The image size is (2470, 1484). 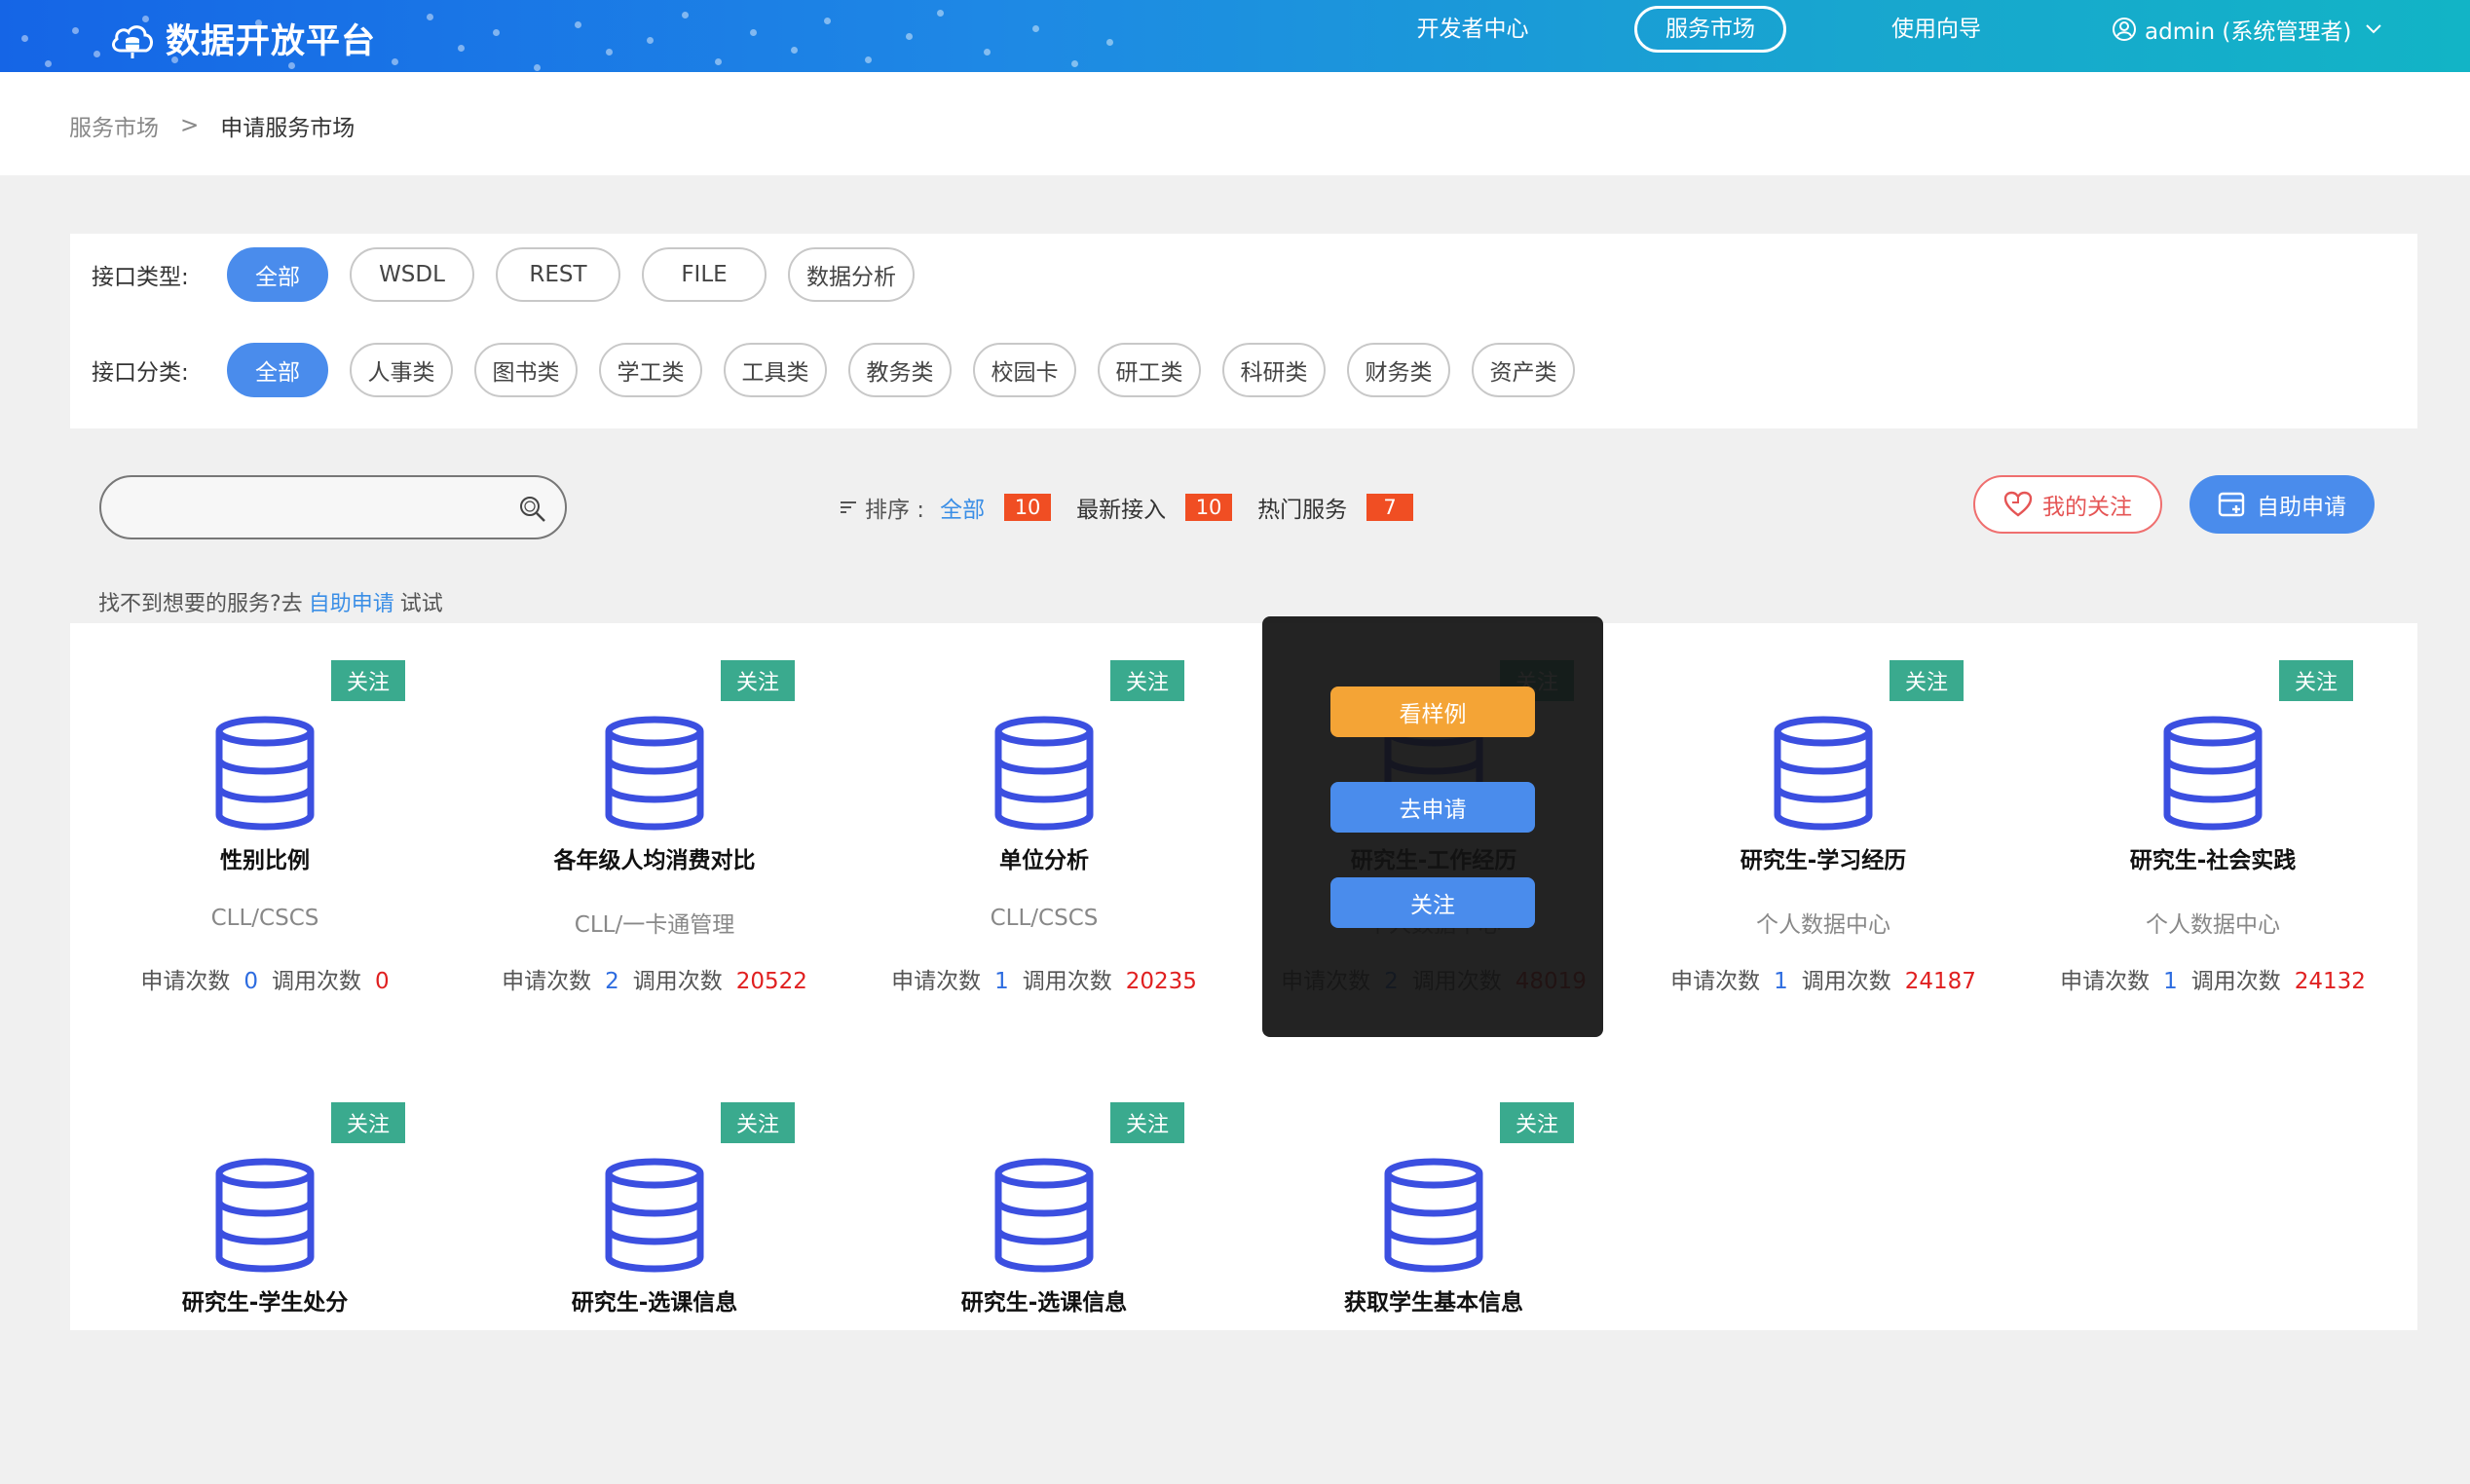 I want to click on card-title: 性别比例, so click(x=265, y=860).